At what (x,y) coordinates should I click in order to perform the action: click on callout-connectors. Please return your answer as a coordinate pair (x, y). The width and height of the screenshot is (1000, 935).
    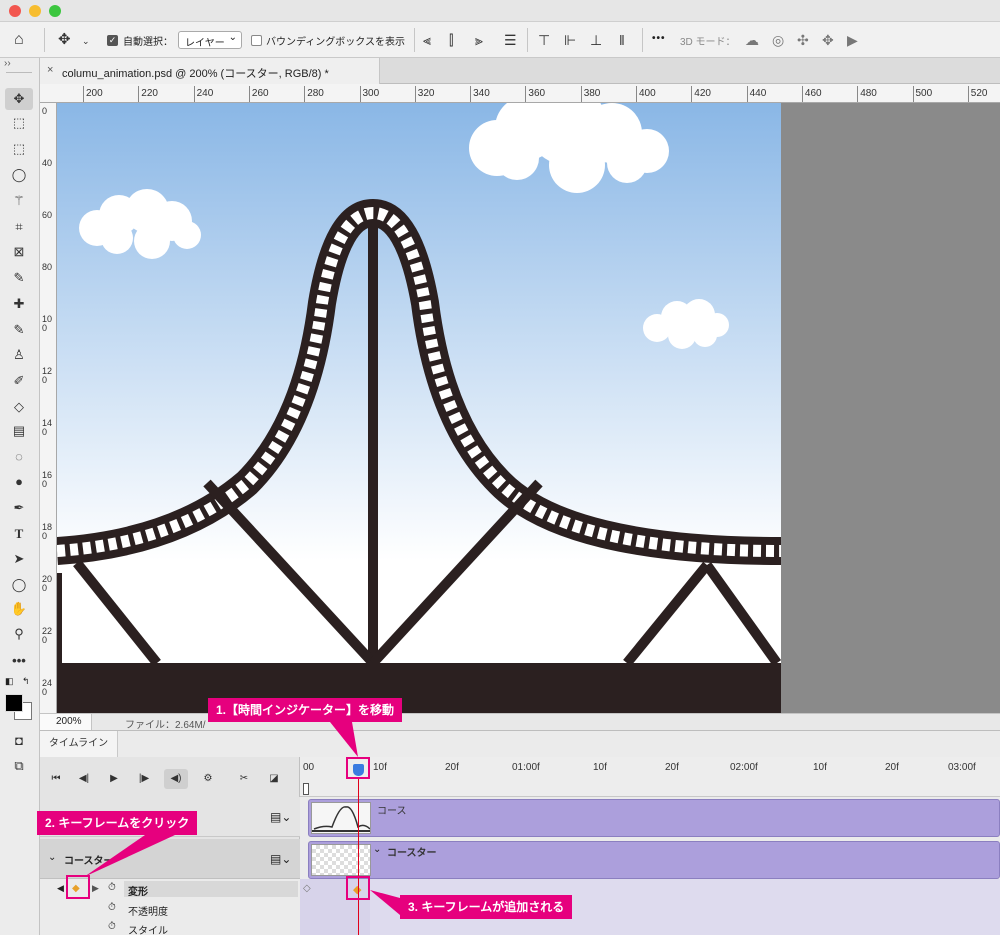
    Looking at the image, I should click on (242, 818).